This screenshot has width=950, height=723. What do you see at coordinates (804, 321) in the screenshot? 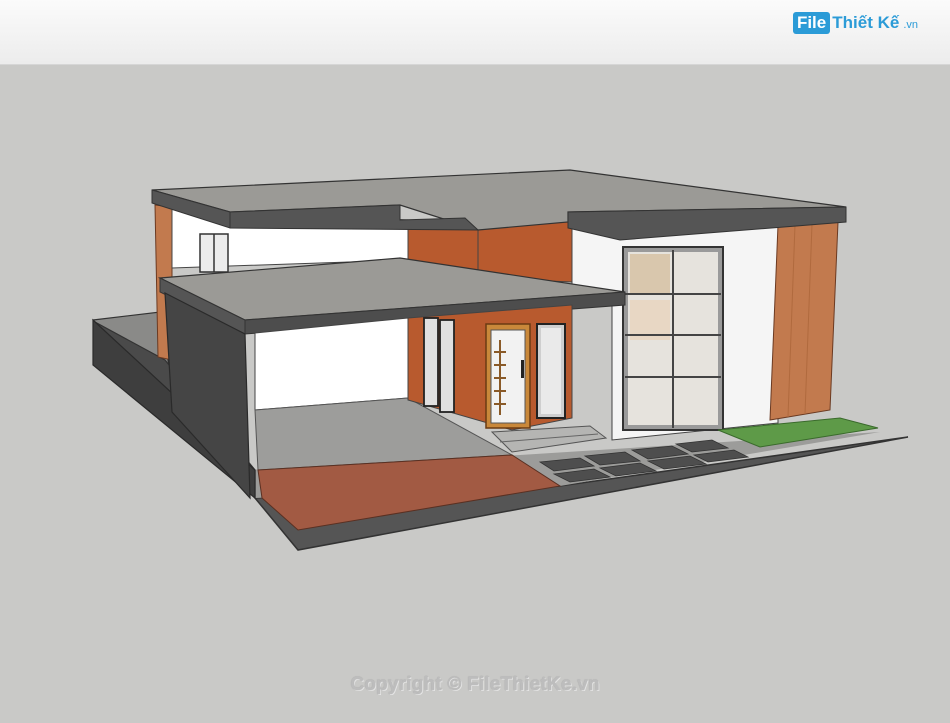
I see `wood-panel-right` at bounding box center [804, 321].